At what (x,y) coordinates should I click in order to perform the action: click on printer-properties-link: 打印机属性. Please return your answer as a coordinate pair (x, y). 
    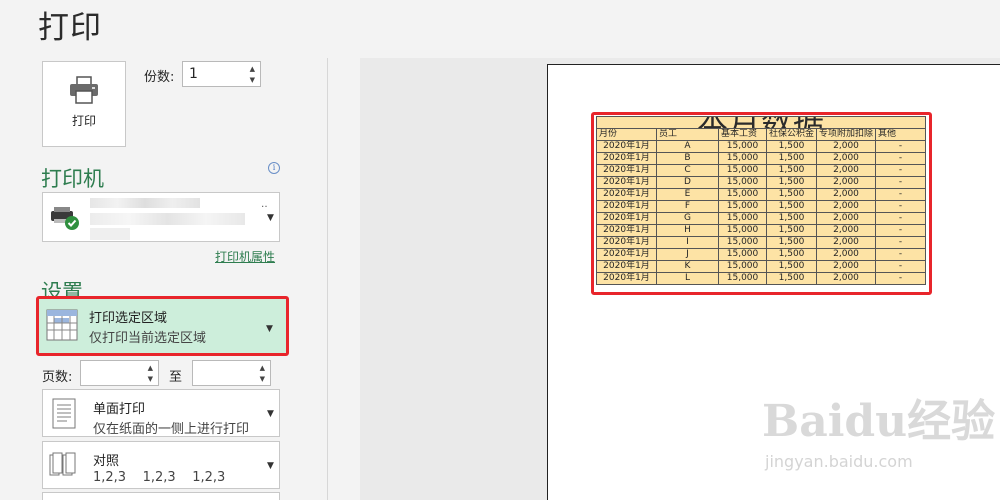
    Looking at the image, I should click on (245, 256).